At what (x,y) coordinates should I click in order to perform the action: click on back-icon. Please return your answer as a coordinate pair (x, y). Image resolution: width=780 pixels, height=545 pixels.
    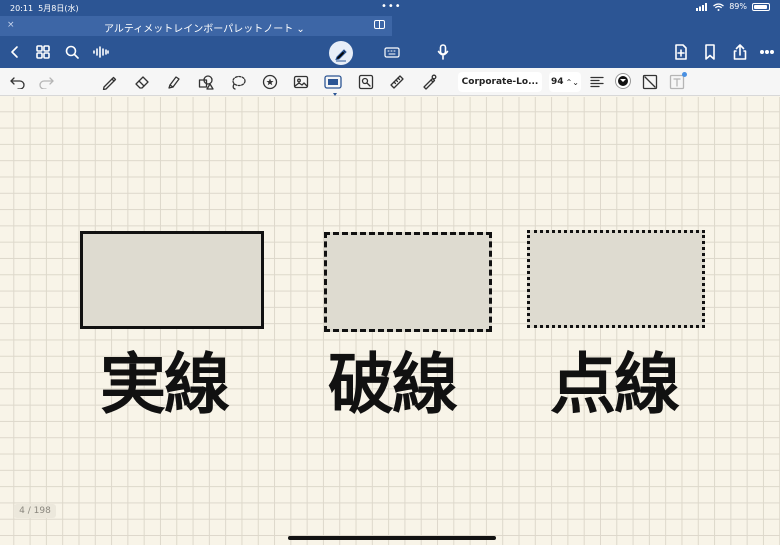
    Looking at the image, I should click on (14, 52).